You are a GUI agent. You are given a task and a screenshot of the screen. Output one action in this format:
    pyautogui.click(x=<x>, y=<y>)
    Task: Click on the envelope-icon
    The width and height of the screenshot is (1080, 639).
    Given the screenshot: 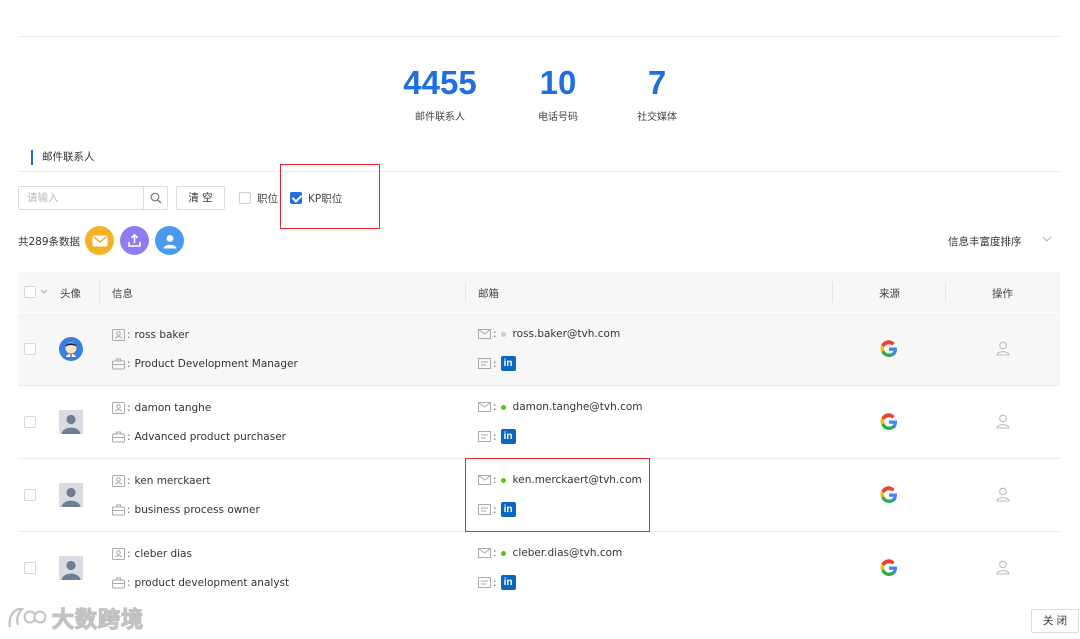 What is the action you would take?
    pyautogui.click(x=99, y=240)
    